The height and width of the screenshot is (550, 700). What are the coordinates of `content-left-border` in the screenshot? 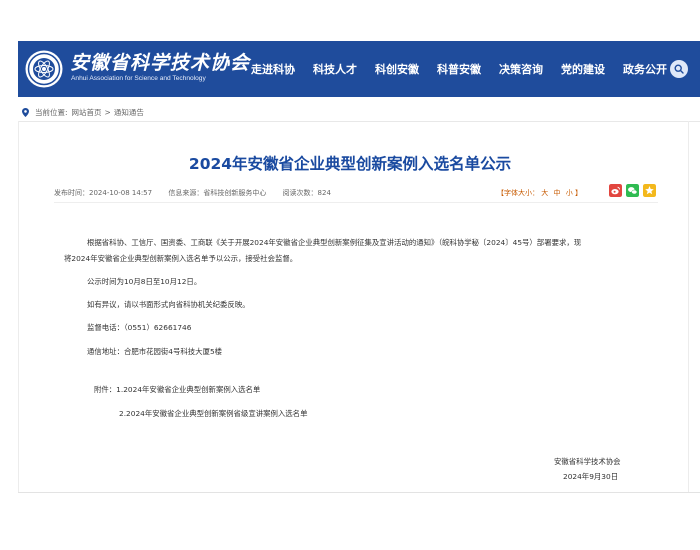 It's located at (18, 306).